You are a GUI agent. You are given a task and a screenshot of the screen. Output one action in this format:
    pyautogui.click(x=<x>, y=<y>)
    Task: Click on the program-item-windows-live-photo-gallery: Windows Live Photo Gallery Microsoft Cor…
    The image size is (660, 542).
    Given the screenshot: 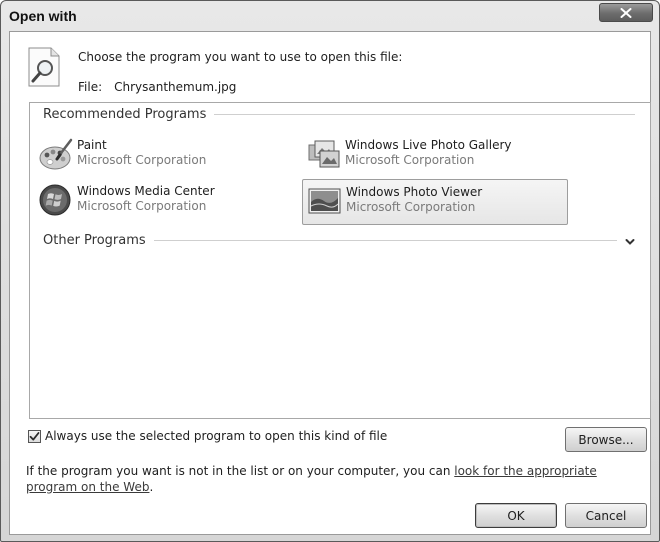 What is the action you would take?
    pyautogui.click(x=435, y=156)
    